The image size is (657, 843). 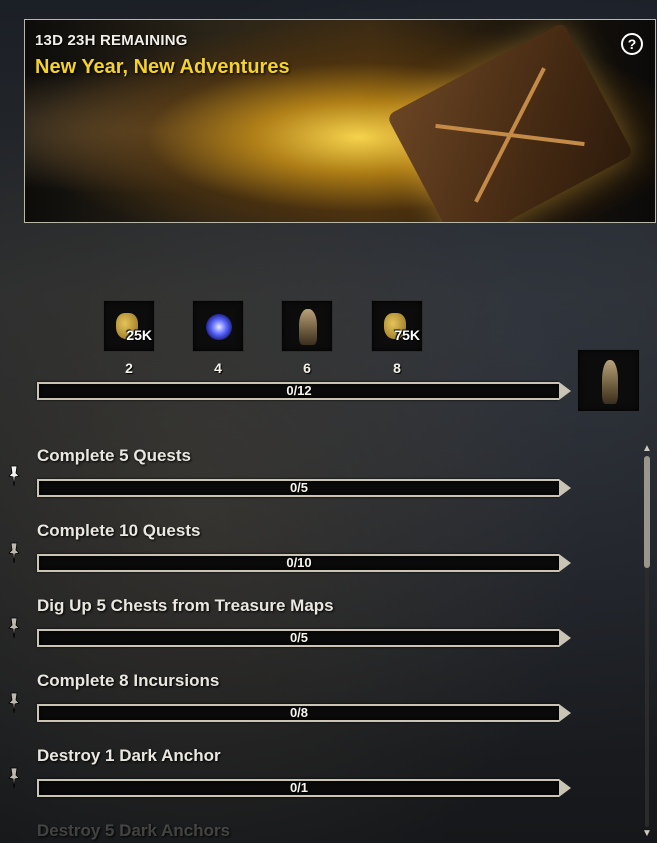 I want to click on milestone-value: 6, so click(x=307, y=368).